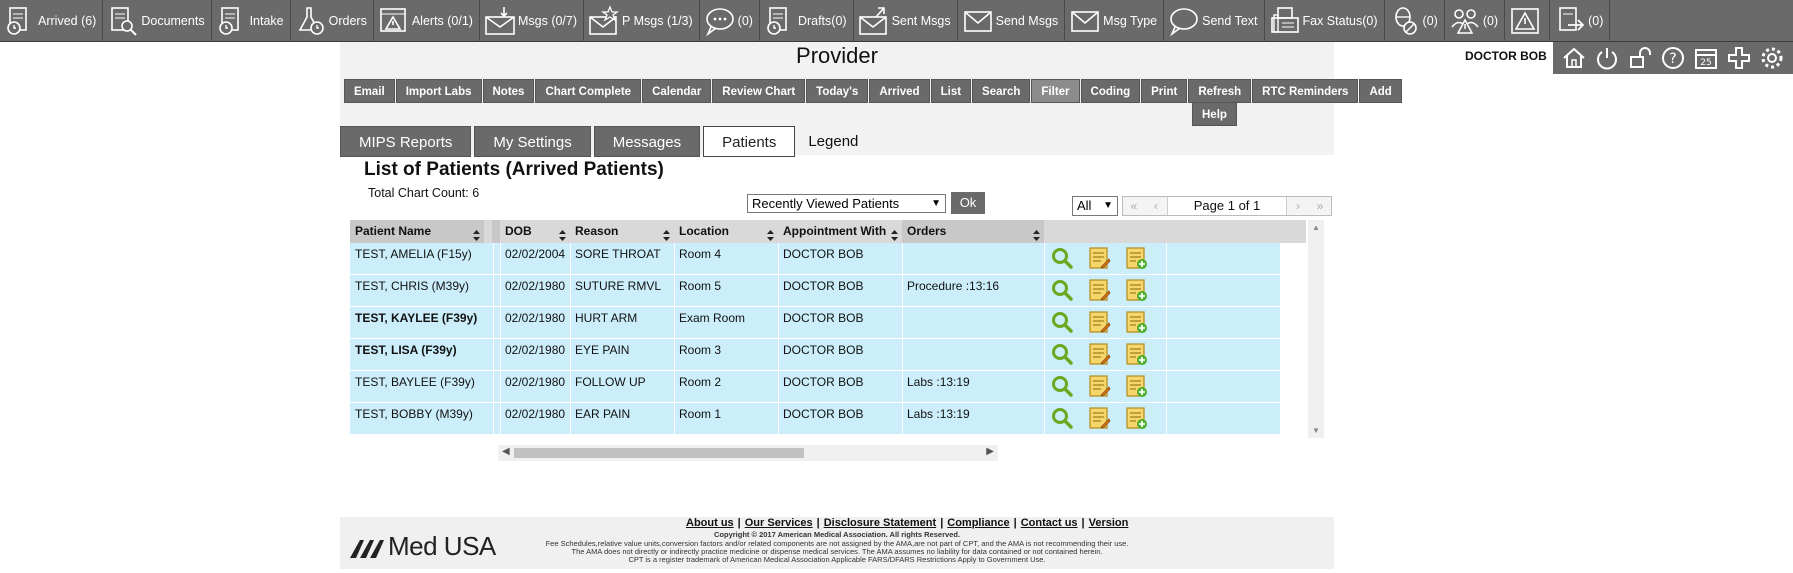  What do you see at coordinates (1640, 58) in the screenshot?
I see `unlock-icon` at bounding box center [1640, 58].